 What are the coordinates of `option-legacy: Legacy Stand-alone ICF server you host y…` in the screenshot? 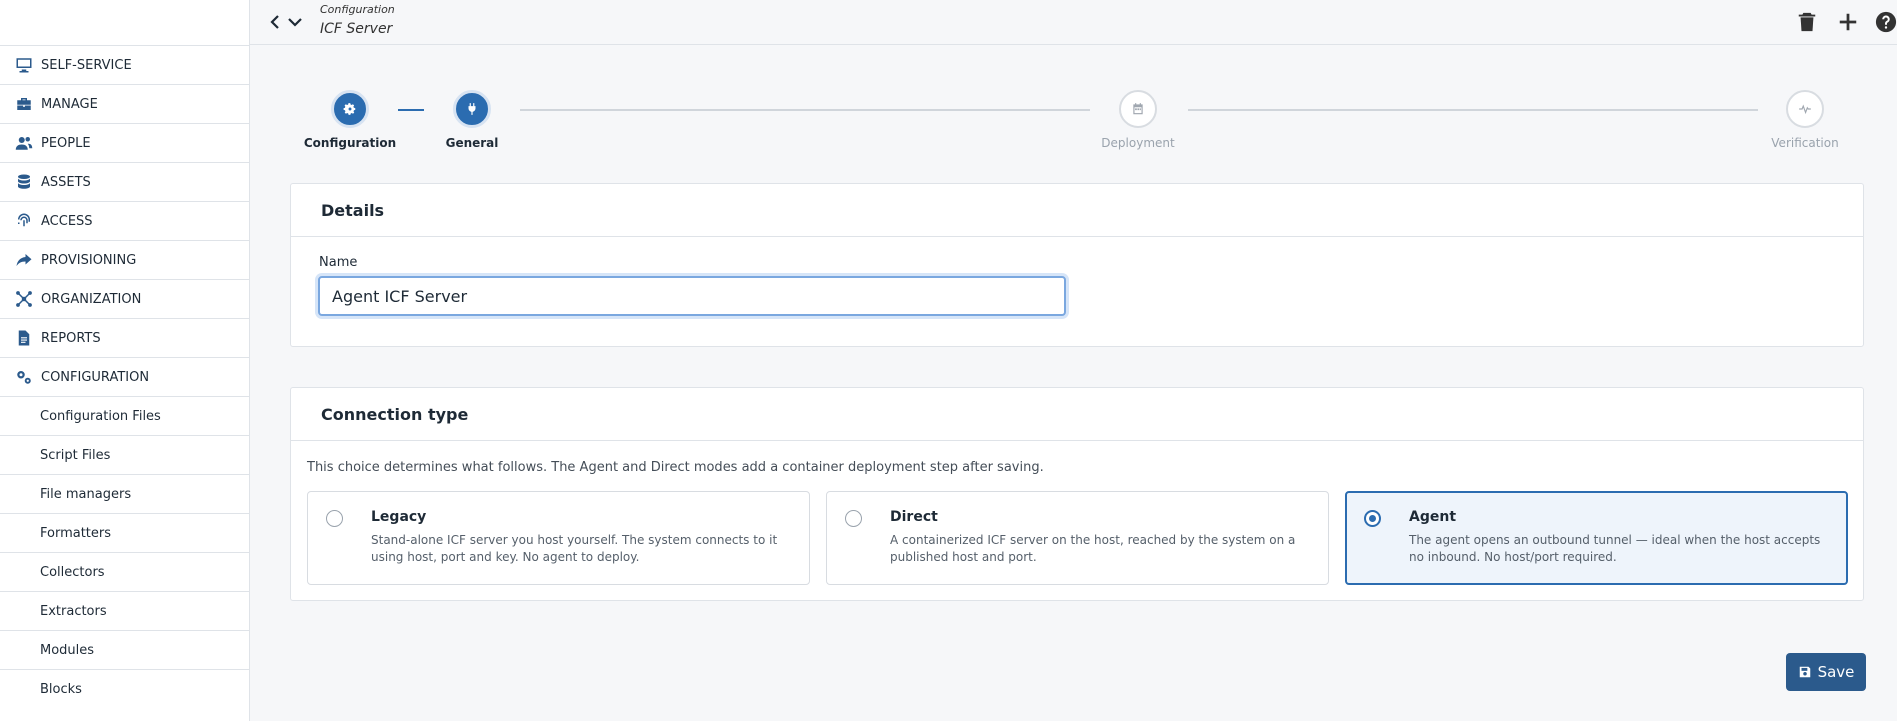 It's located at (558, 538).